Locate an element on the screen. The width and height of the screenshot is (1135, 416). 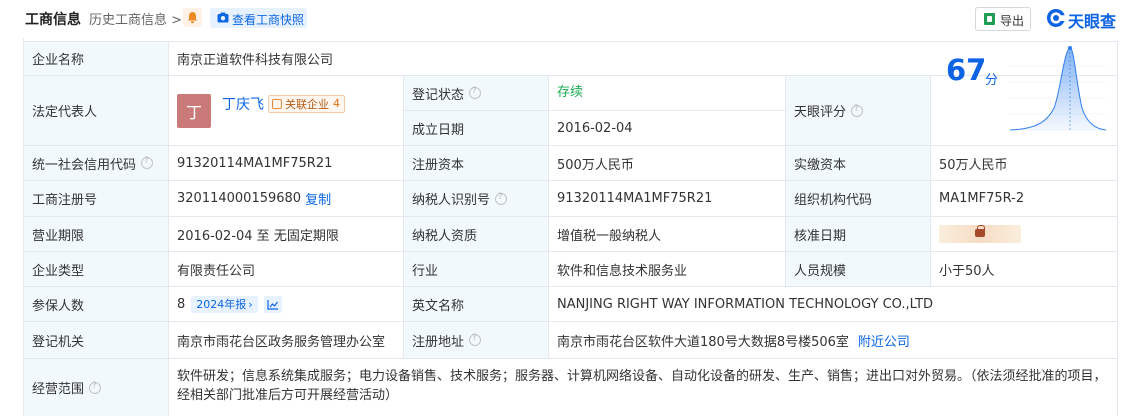
value-reg-capital: 500万人民币 is located at coordinates (667, 163).